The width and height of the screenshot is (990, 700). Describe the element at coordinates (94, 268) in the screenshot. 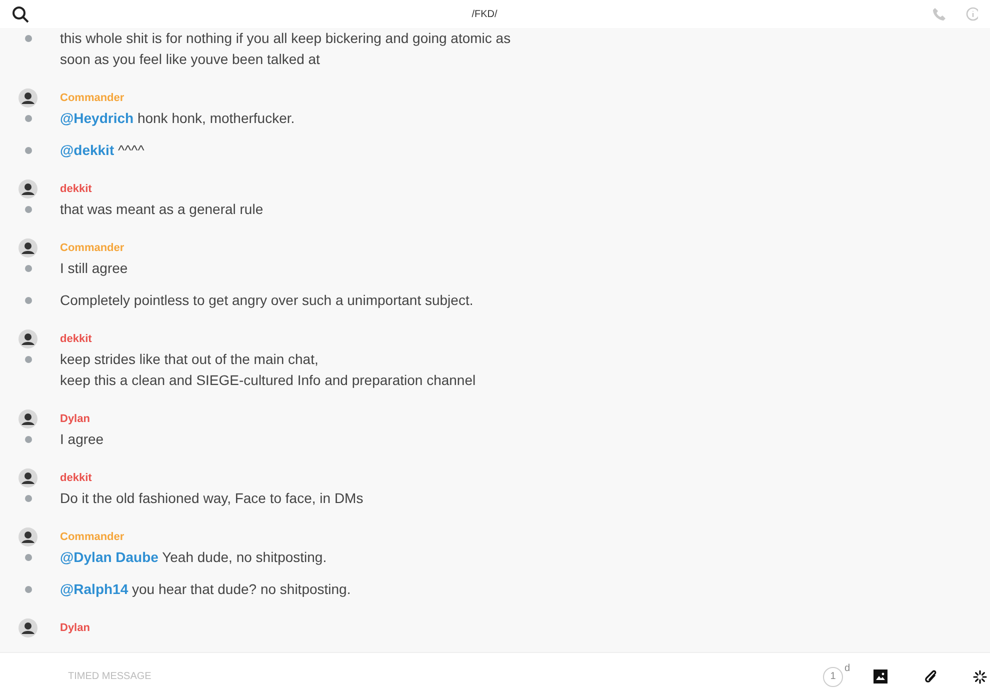

I see `message-text: I still agree` at that location.